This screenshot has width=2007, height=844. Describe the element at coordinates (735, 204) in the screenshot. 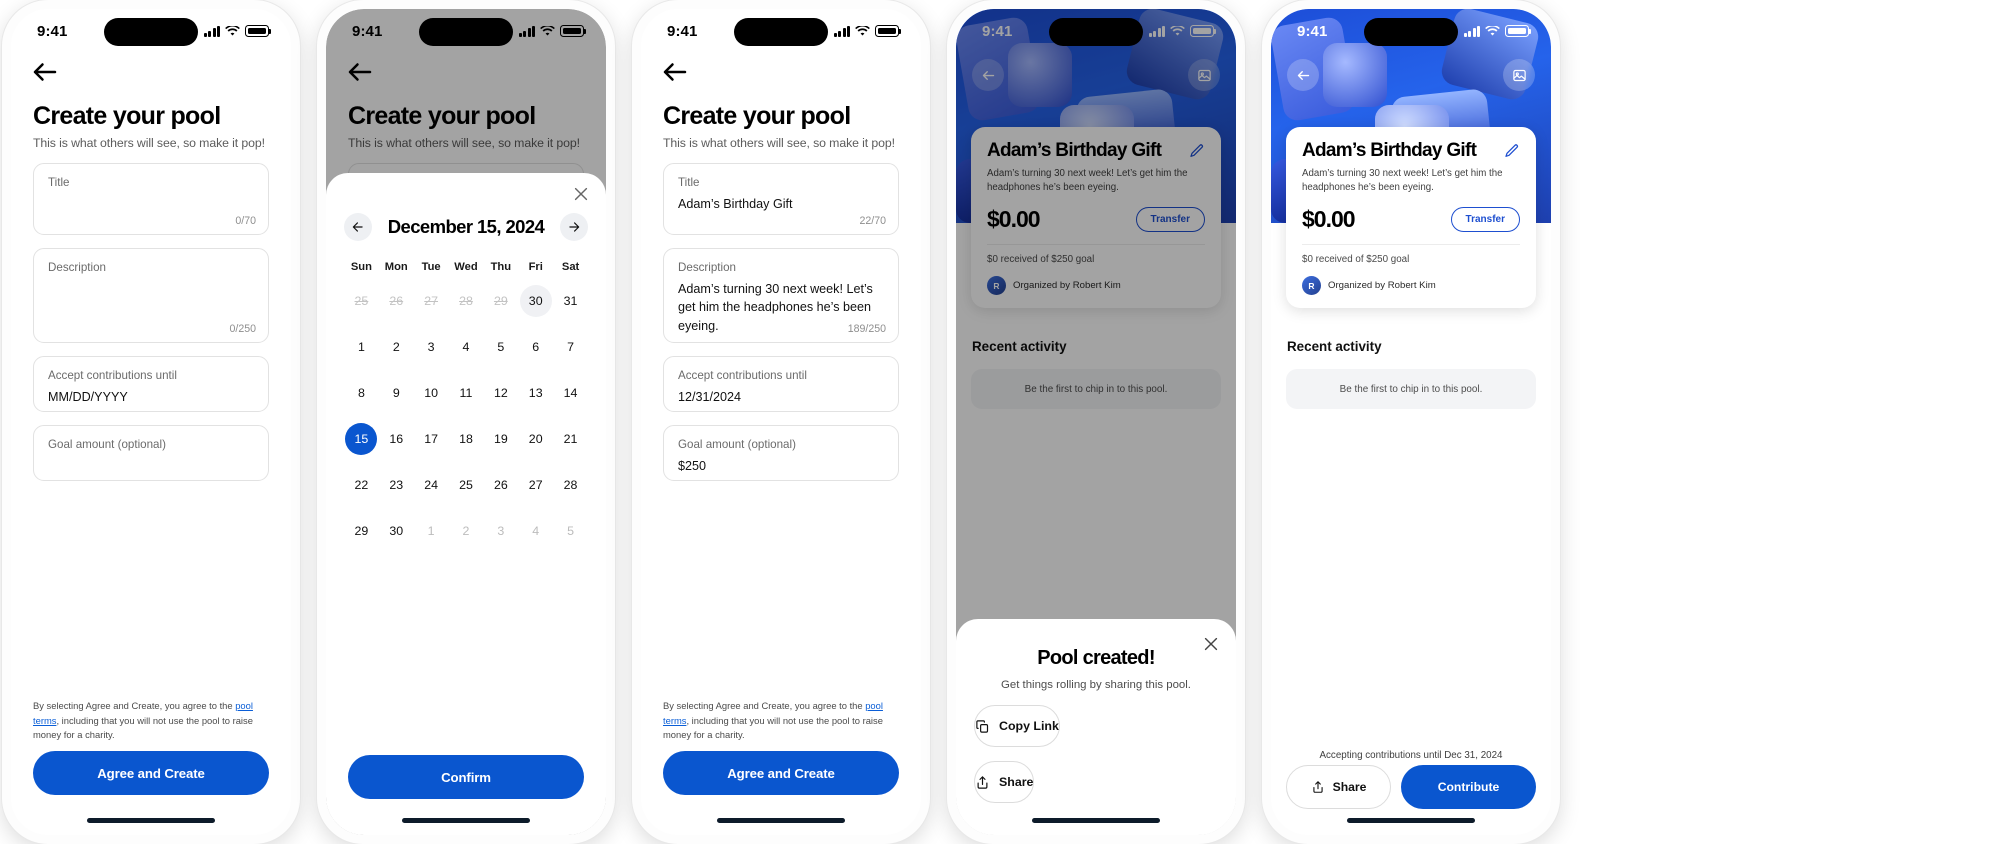

I see `title-value: Adam’s Birthday Gift` at that location.